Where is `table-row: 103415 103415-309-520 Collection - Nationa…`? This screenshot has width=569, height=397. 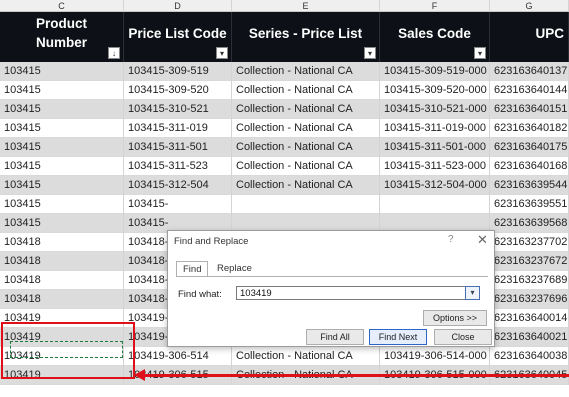 table-row: 103415 103415-309-520 Collection - Nationa… is located at coordinates (284, 90).